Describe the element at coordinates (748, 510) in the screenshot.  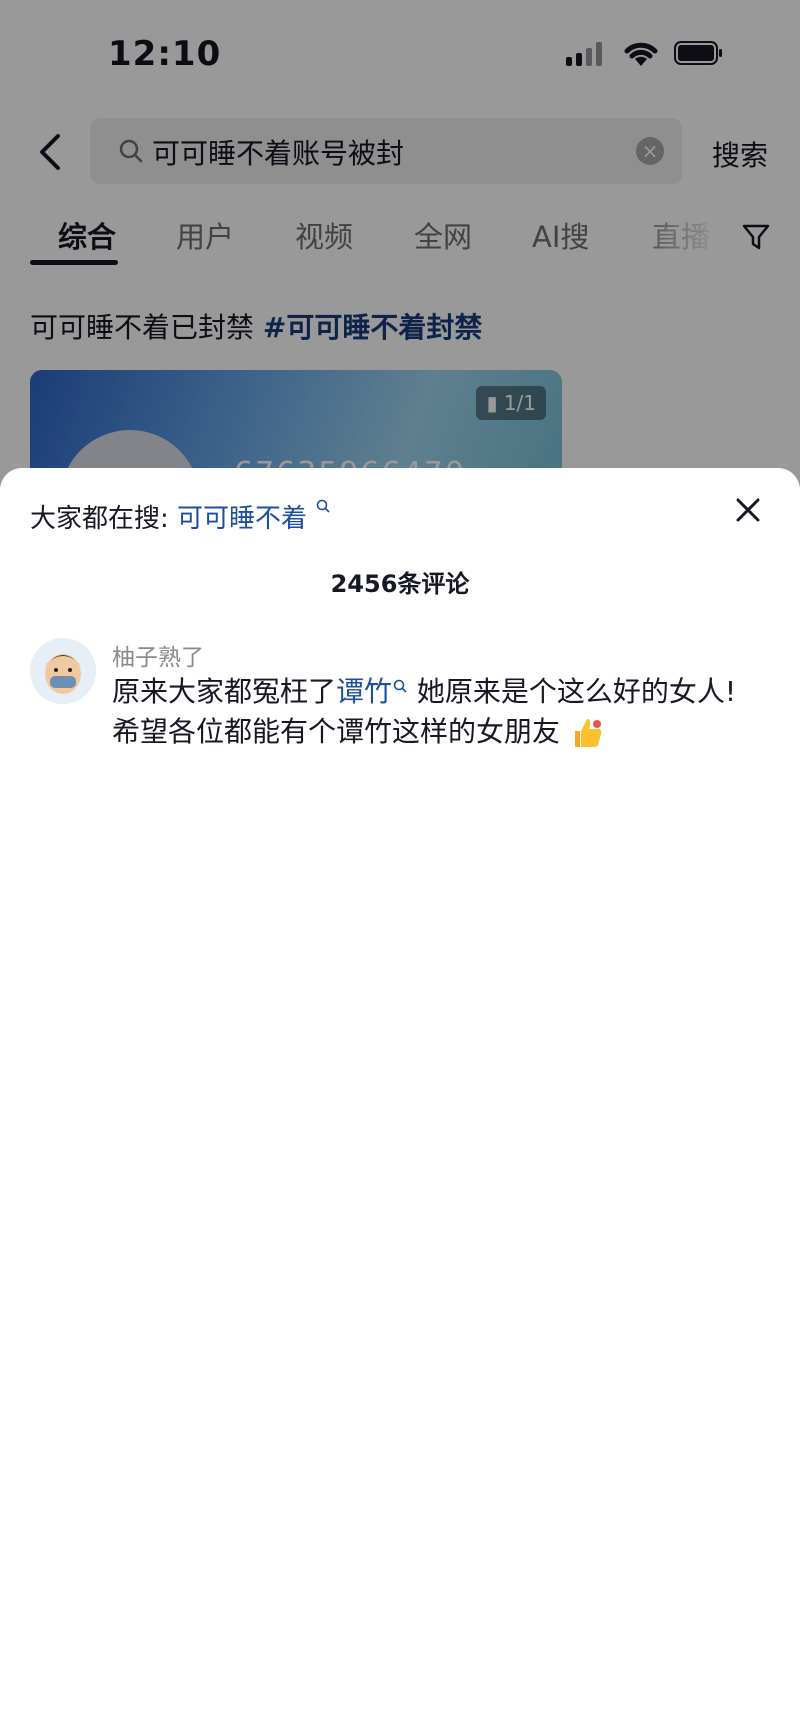
I see `close-icon` at that location.